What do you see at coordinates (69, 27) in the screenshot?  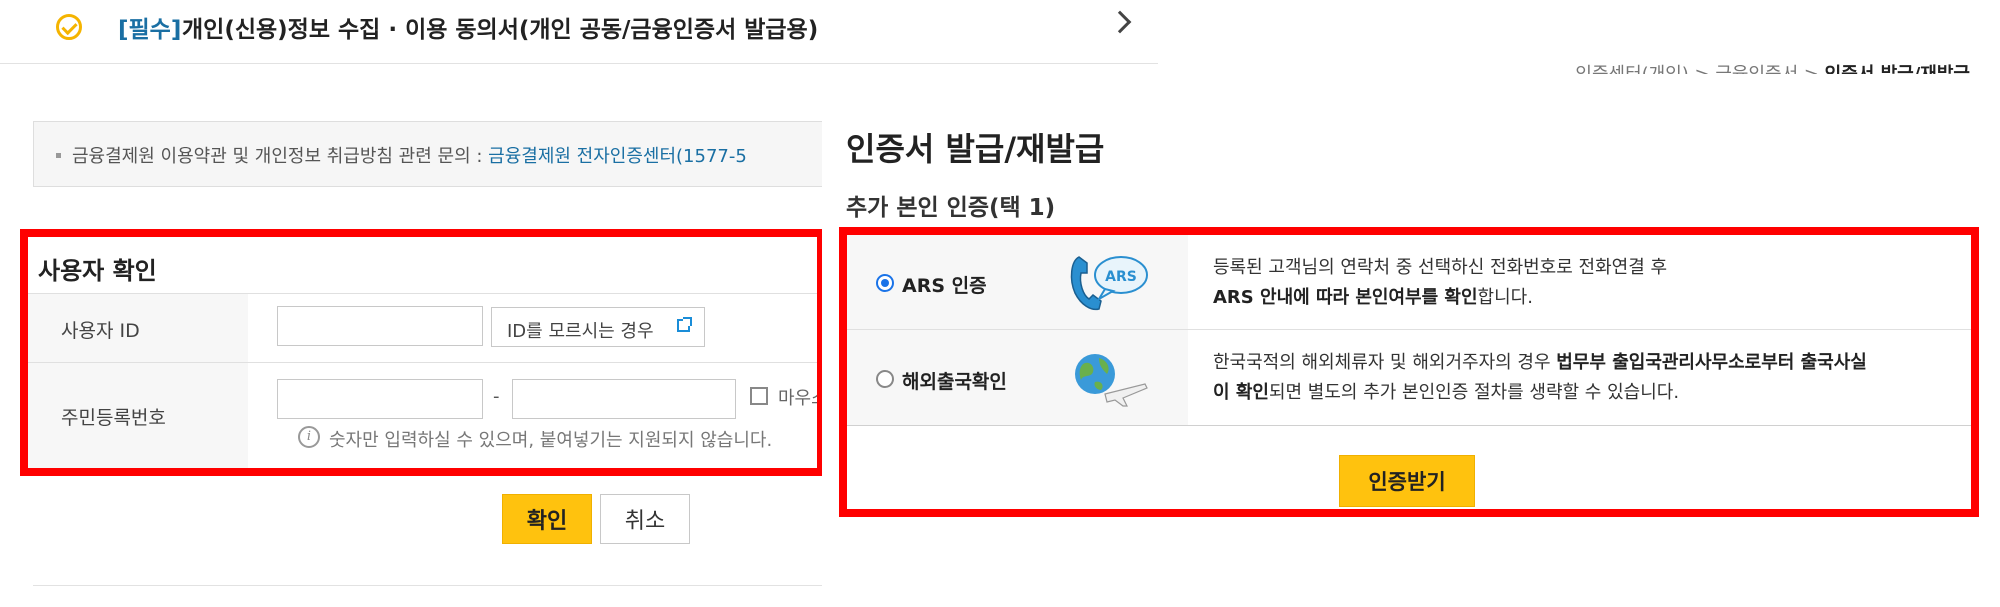 I see `check-circle-icon` at bounding box center [69, 27].